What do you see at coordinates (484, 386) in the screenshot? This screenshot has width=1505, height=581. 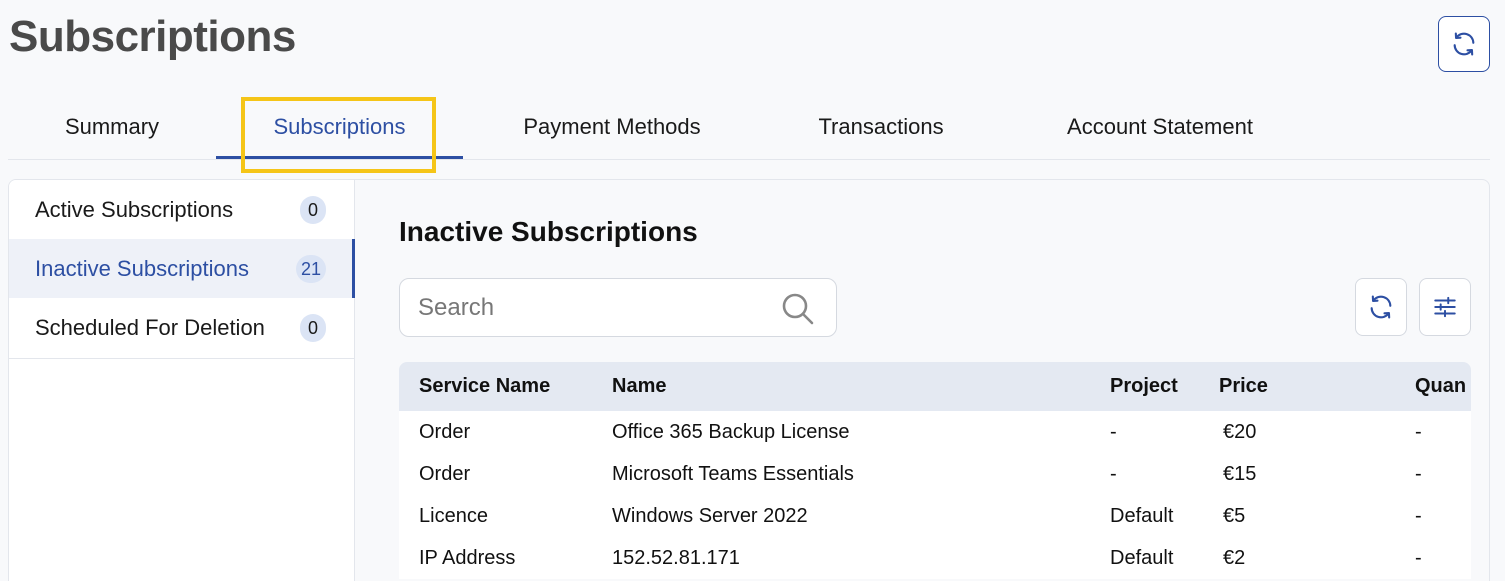 I see `column-header-service-name: Service Name` at bounding box center [484, 386].